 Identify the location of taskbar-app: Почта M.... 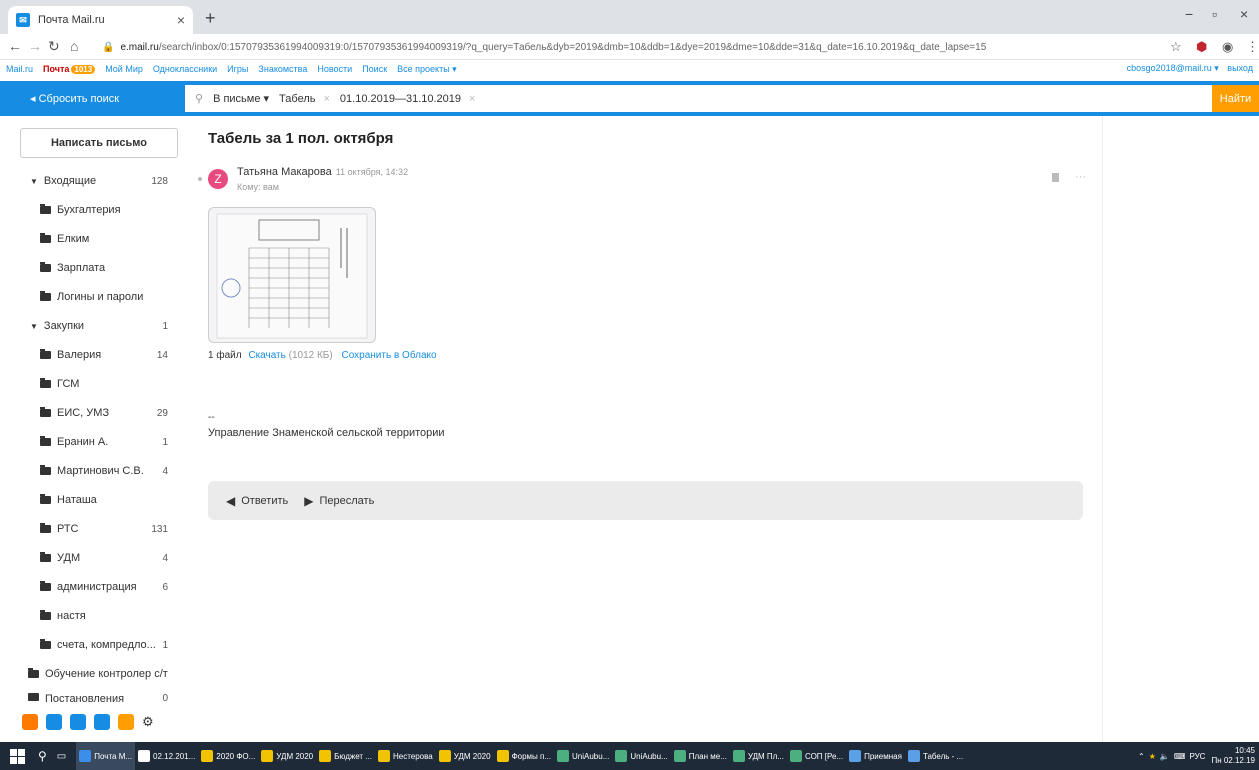
(106, 756).